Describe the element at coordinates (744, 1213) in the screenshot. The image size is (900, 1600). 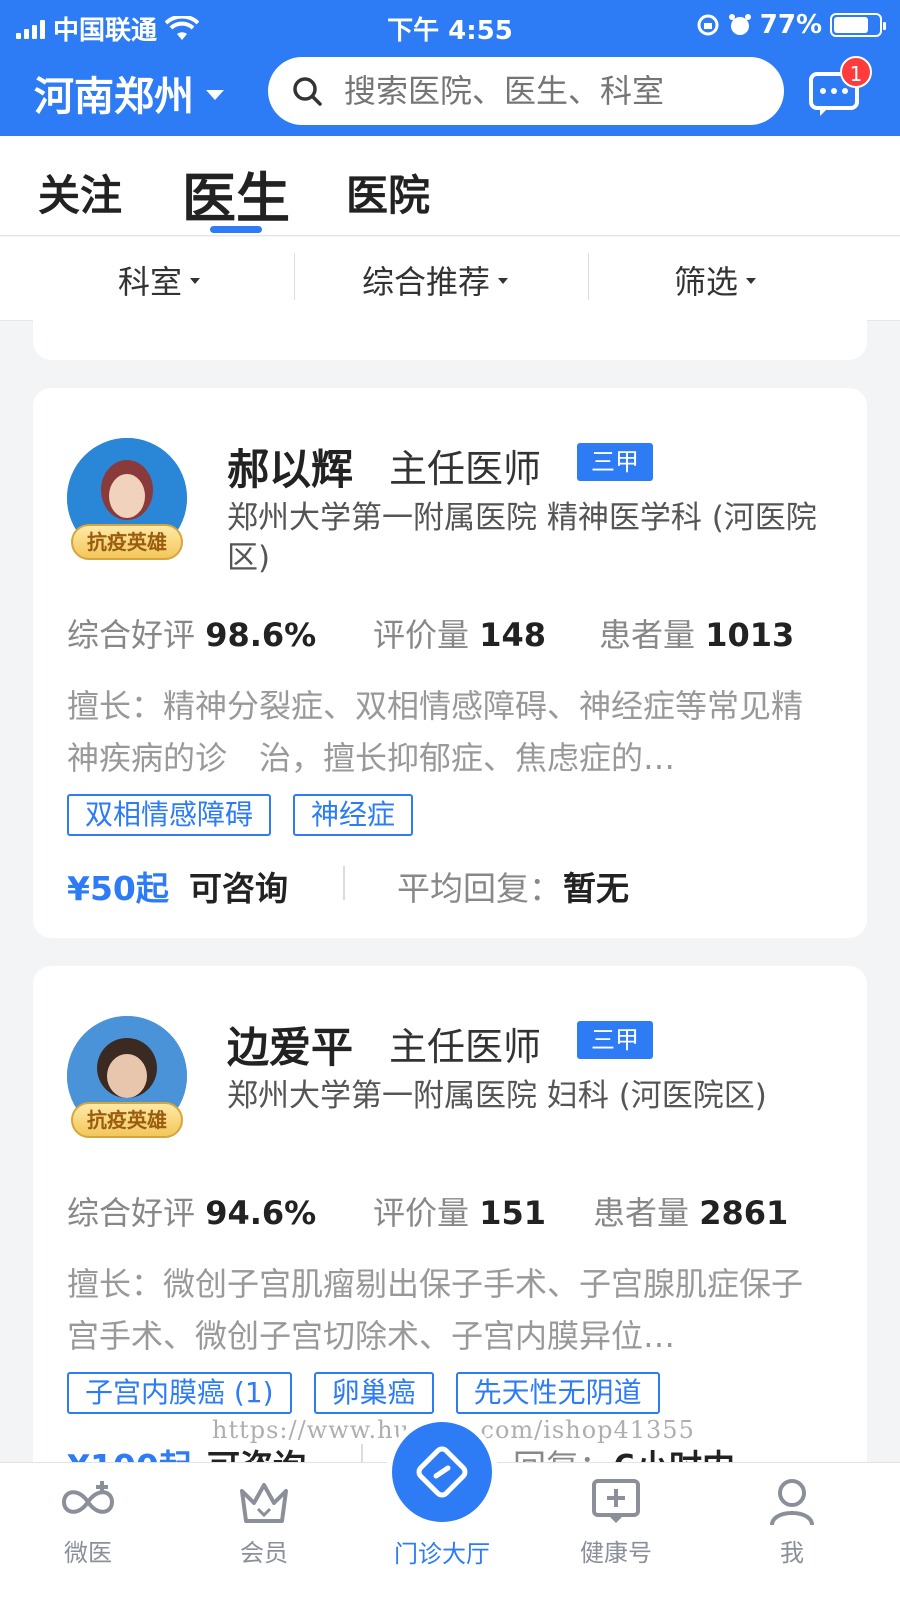
I see `patients-value: 2861` at that location.